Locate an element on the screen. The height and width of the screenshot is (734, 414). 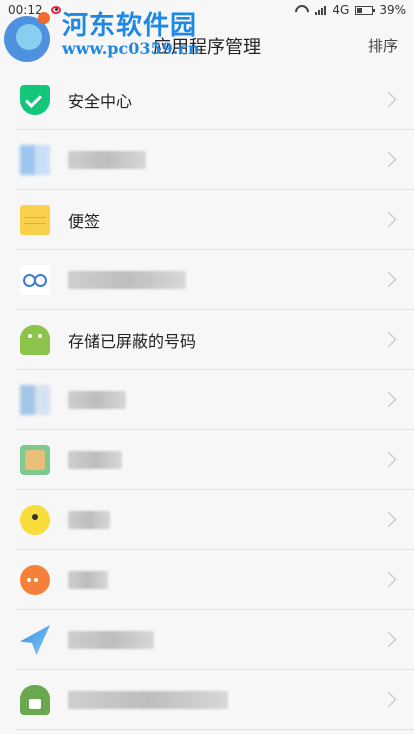
watermark-url: www.pc0359.cn is located at coordinates (131, 48).